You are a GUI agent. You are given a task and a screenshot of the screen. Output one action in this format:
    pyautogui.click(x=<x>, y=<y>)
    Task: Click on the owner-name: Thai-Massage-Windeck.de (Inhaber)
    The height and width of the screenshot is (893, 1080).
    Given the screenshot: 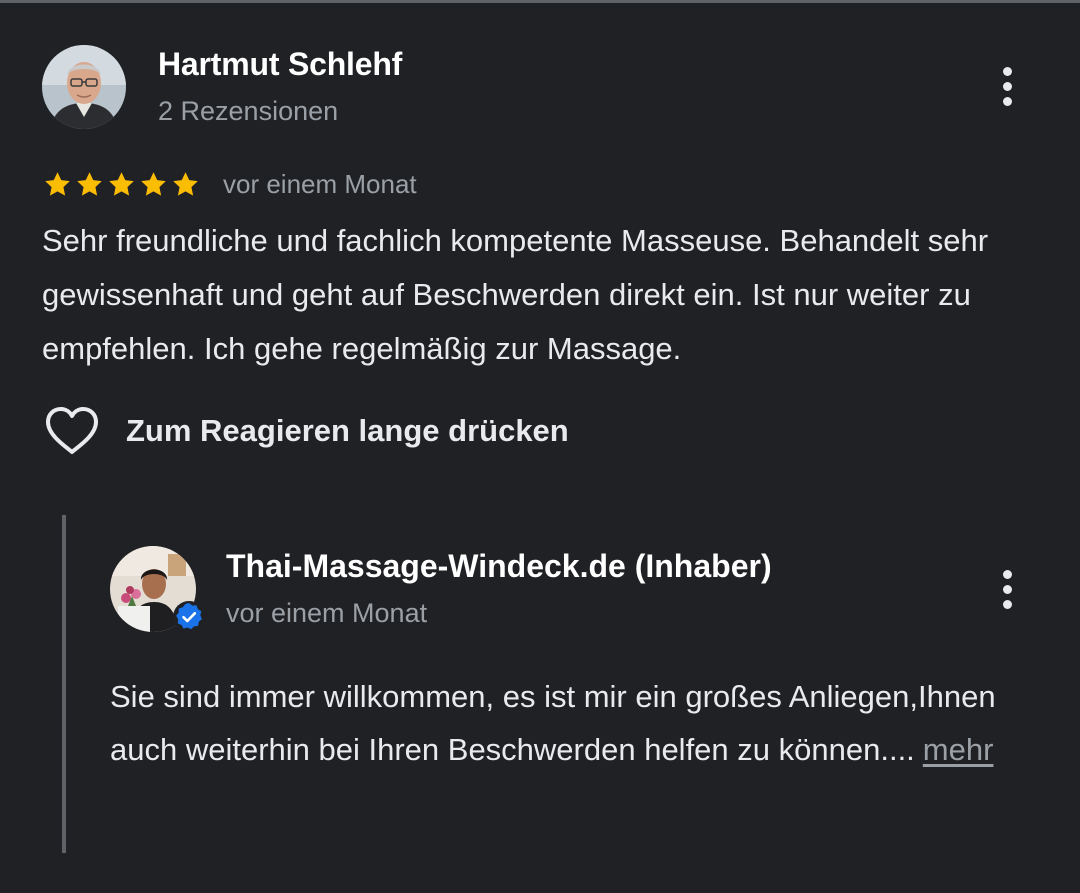 What is the action you would take?
    pyautogui.click(x=499, y=566)
    